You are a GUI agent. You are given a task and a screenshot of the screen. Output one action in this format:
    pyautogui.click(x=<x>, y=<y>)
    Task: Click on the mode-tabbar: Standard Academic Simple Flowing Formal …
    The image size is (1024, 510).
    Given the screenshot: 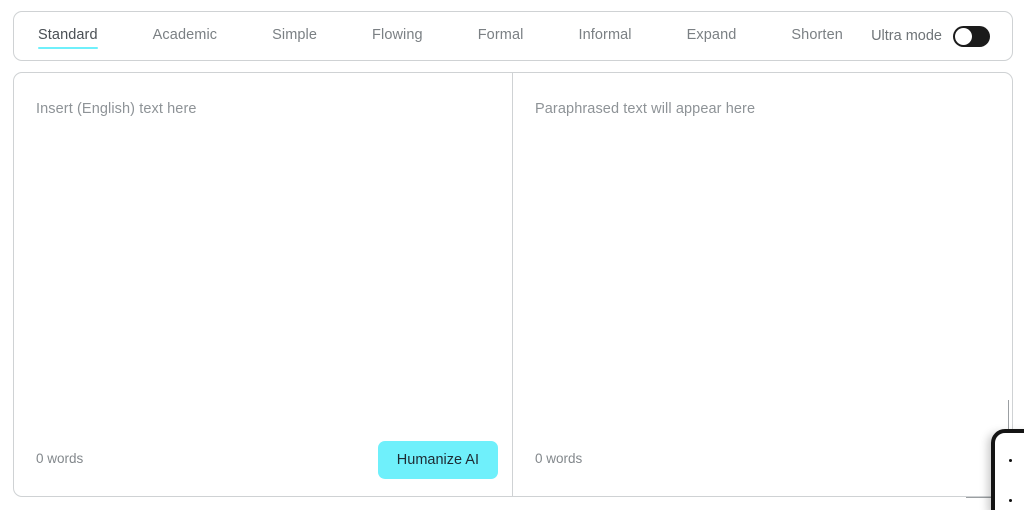 What is the action you would take?
    pyautogui.click(x=513, y=36)
    